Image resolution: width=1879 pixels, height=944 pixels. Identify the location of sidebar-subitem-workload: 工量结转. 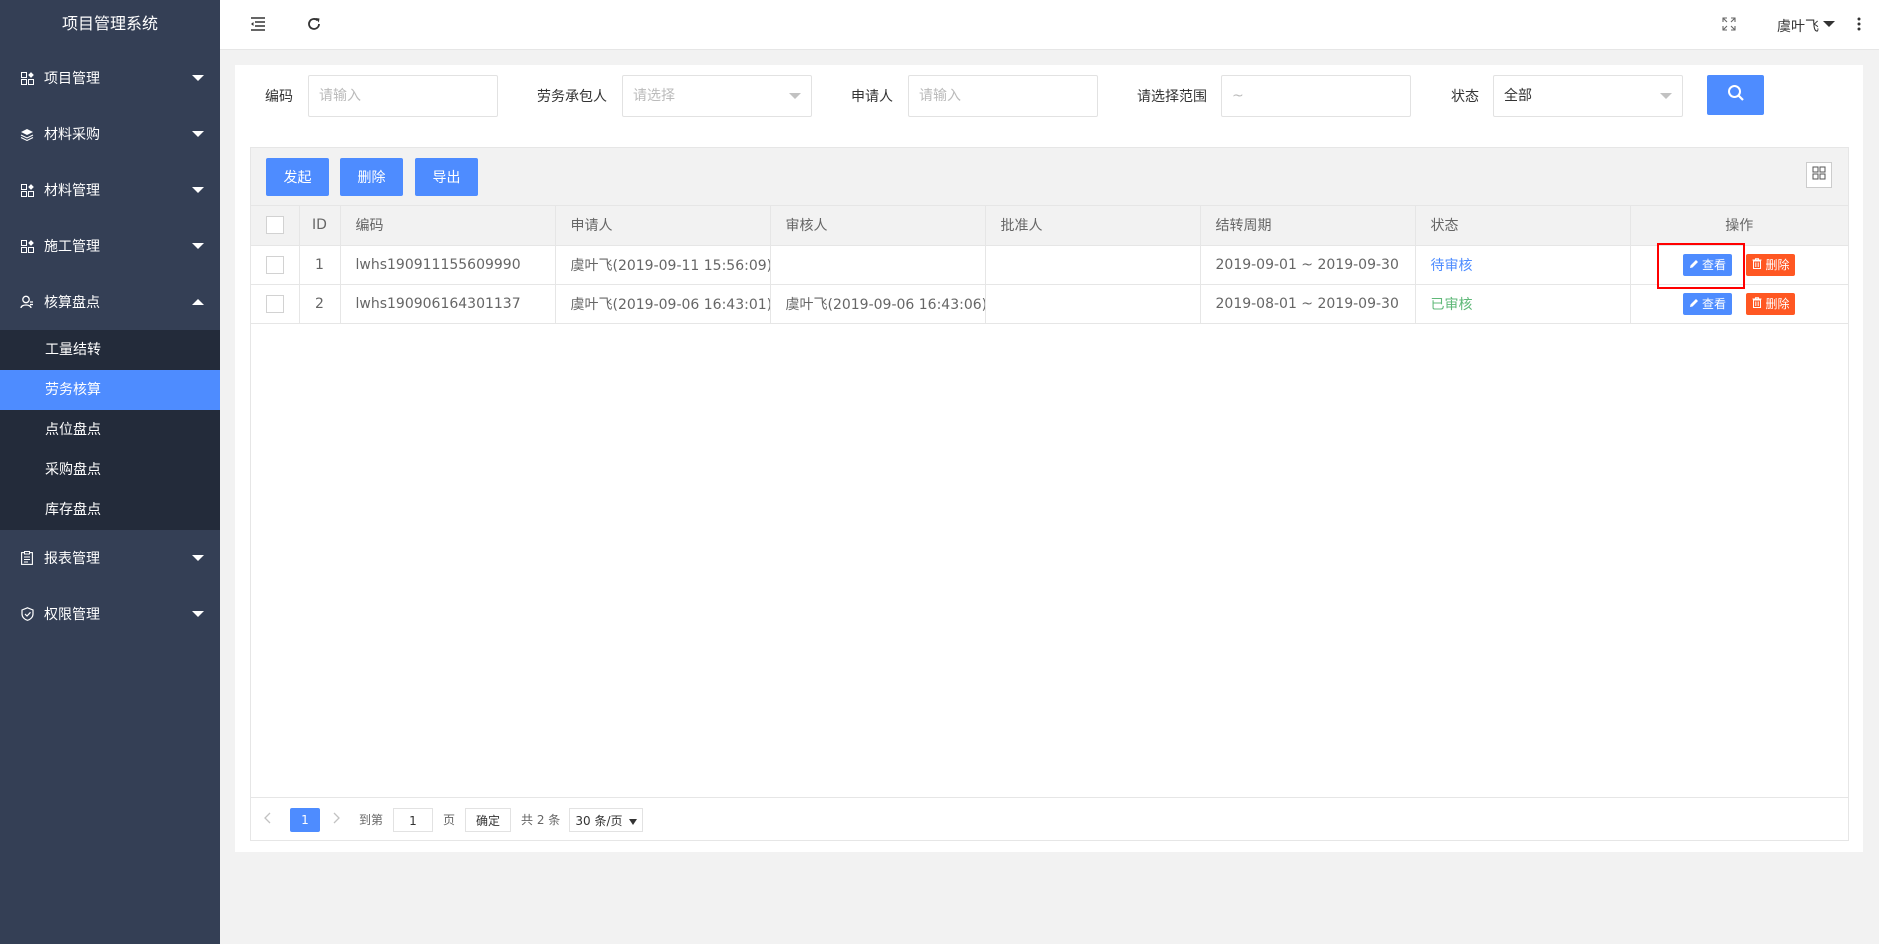
(110, 350).